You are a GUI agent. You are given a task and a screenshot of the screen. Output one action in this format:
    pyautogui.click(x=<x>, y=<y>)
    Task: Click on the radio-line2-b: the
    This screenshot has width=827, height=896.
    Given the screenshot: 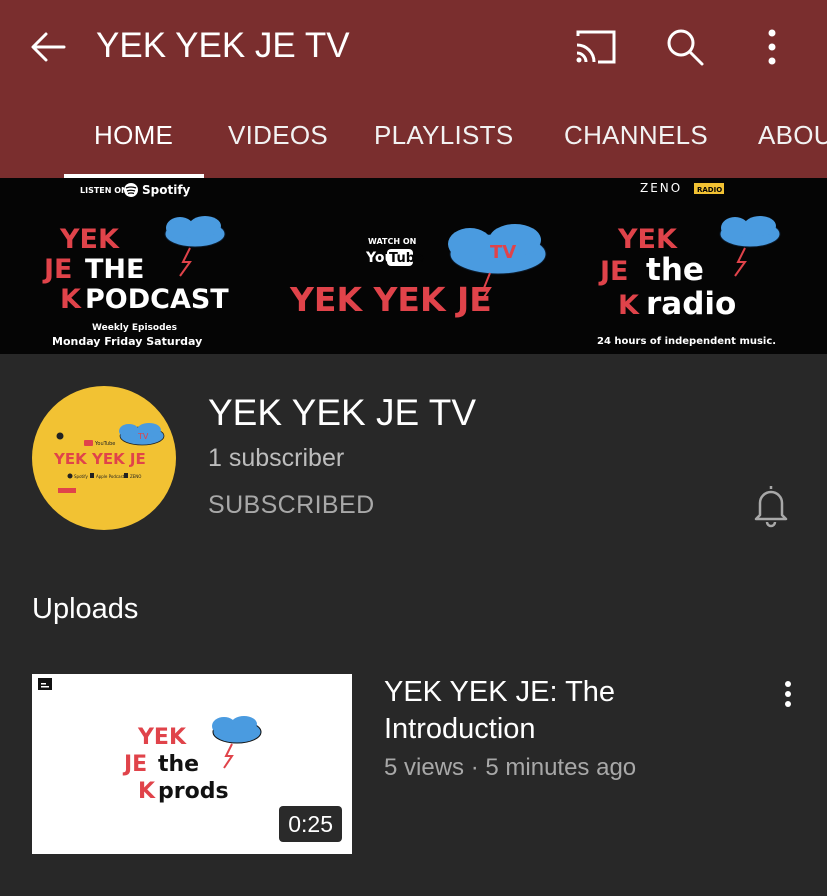 What is the action you would take?
    pyautogui.click(x=675, y=270)
    